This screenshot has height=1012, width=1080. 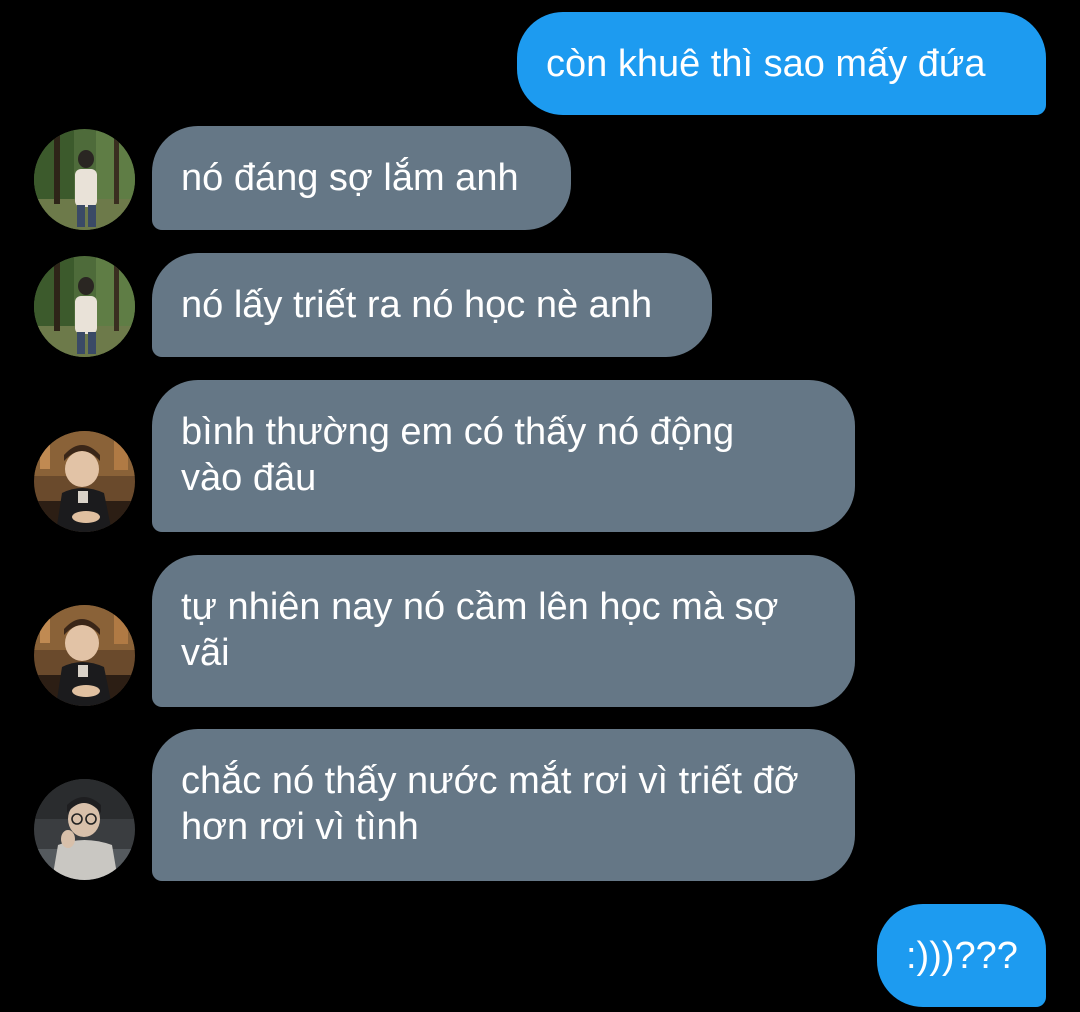 I want to click on outgoing-message-bubble: :)))???, so click(x=961, y=955).